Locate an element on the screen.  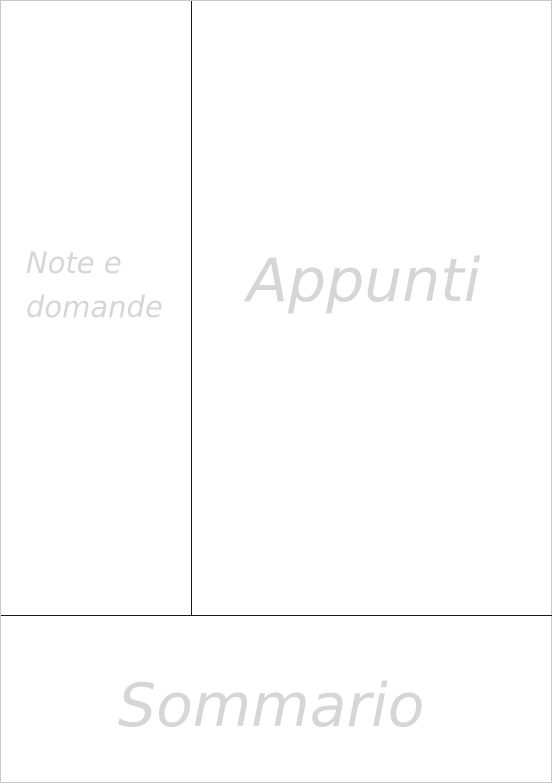
notes-column-placeholder: Appunti is located at coordinates (364, 281).